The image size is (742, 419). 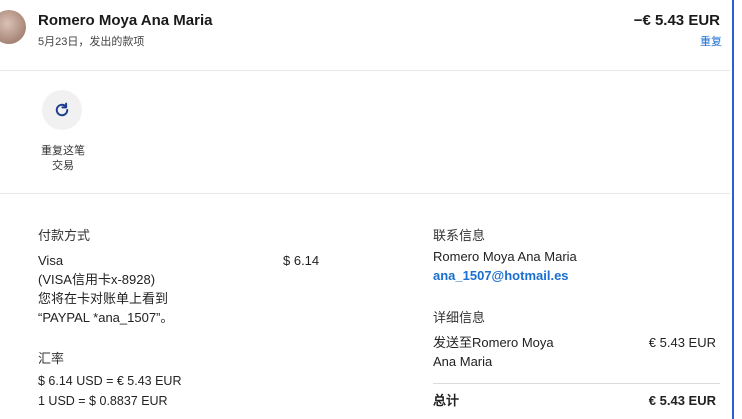 What do you see at coordinates (501, 275) in the screenshot?
I see `contact-email-link: ana_1507@hotmail.es` at bounding box center [501, 275].